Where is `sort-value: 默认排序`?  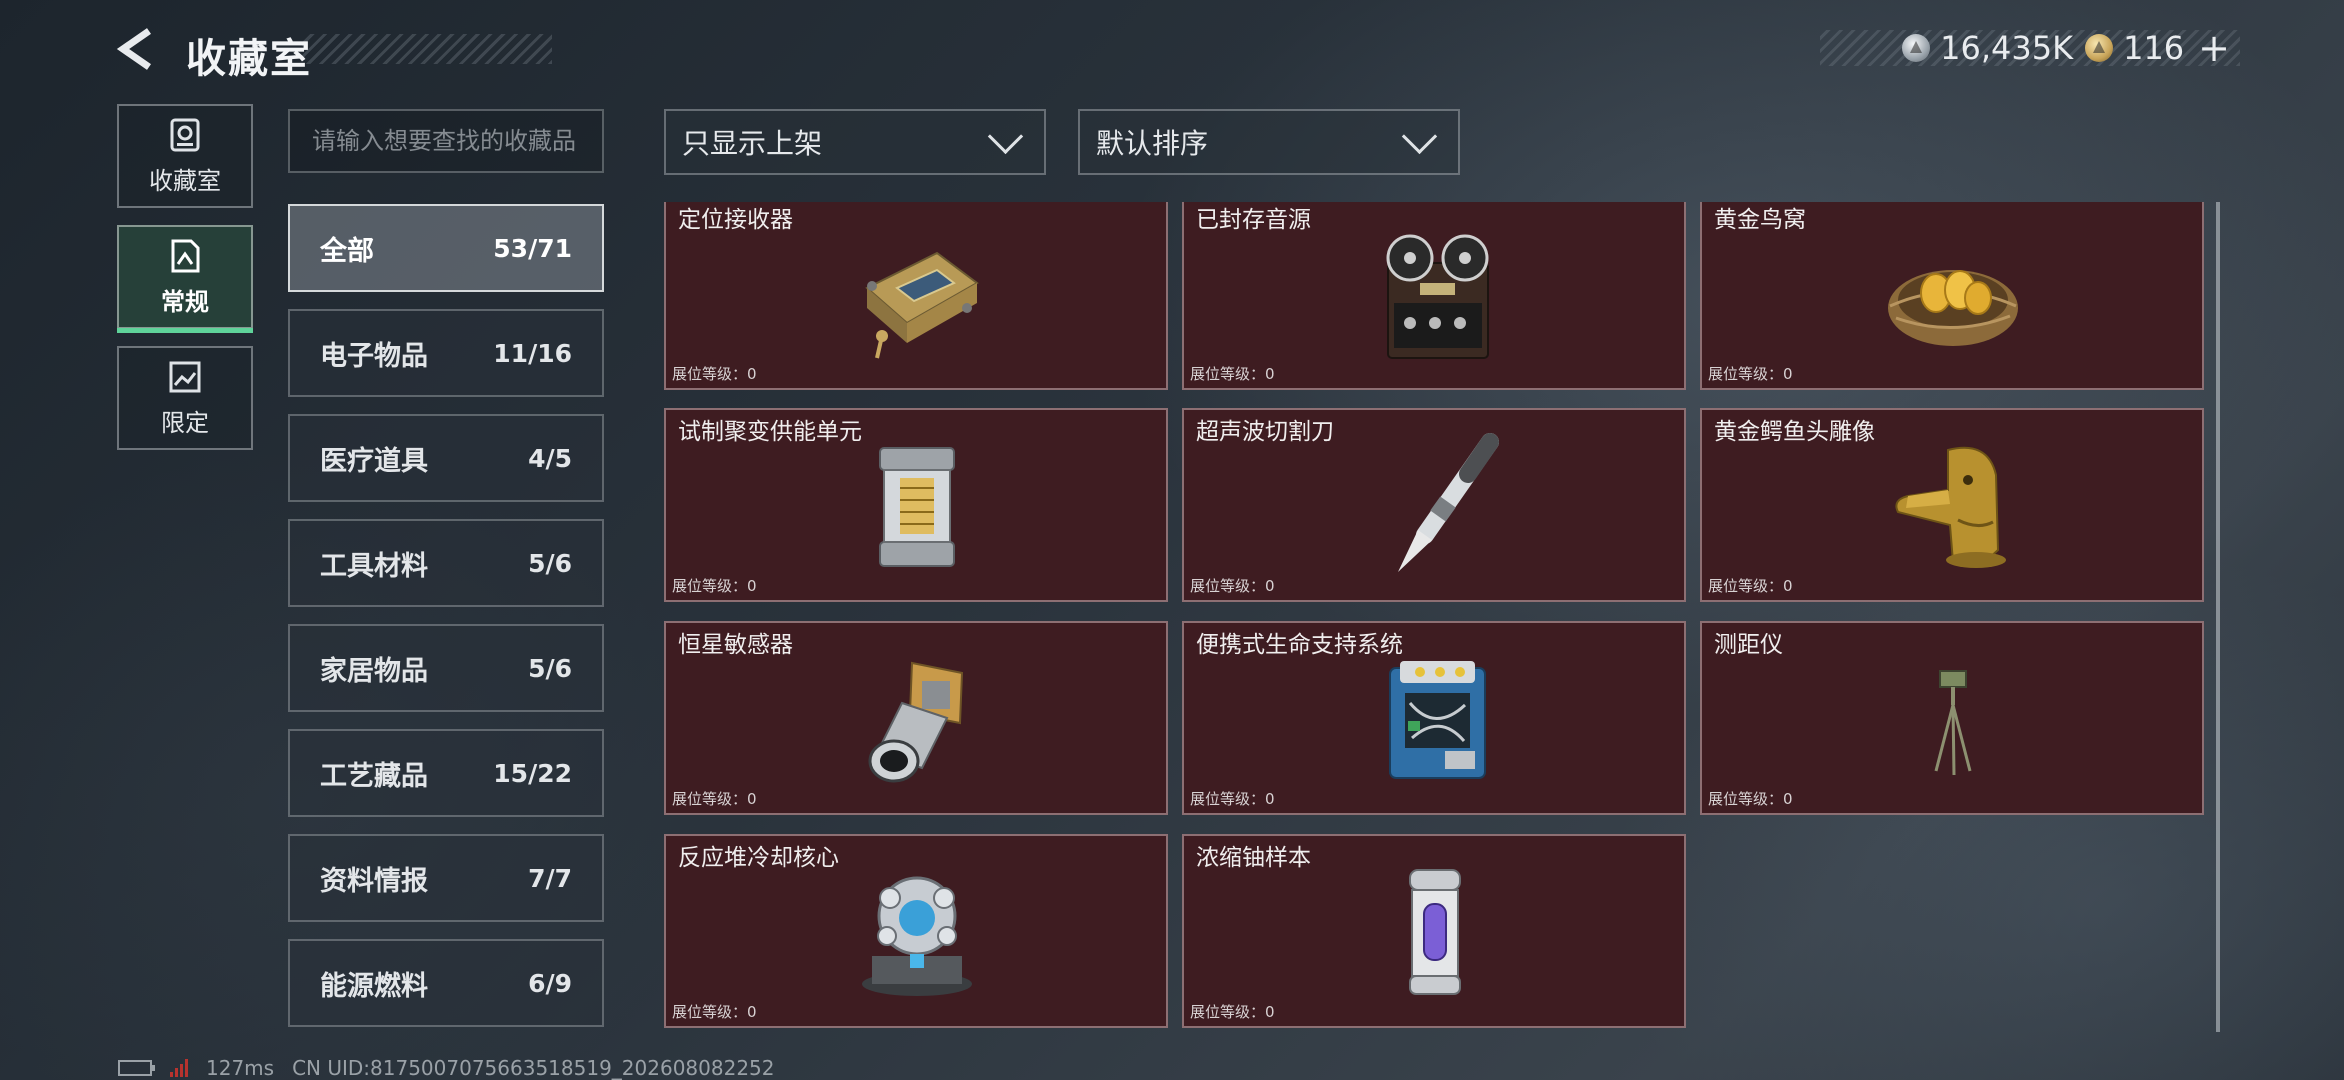 sort-value: 默认排序 is located at coordinates (1152, 143).